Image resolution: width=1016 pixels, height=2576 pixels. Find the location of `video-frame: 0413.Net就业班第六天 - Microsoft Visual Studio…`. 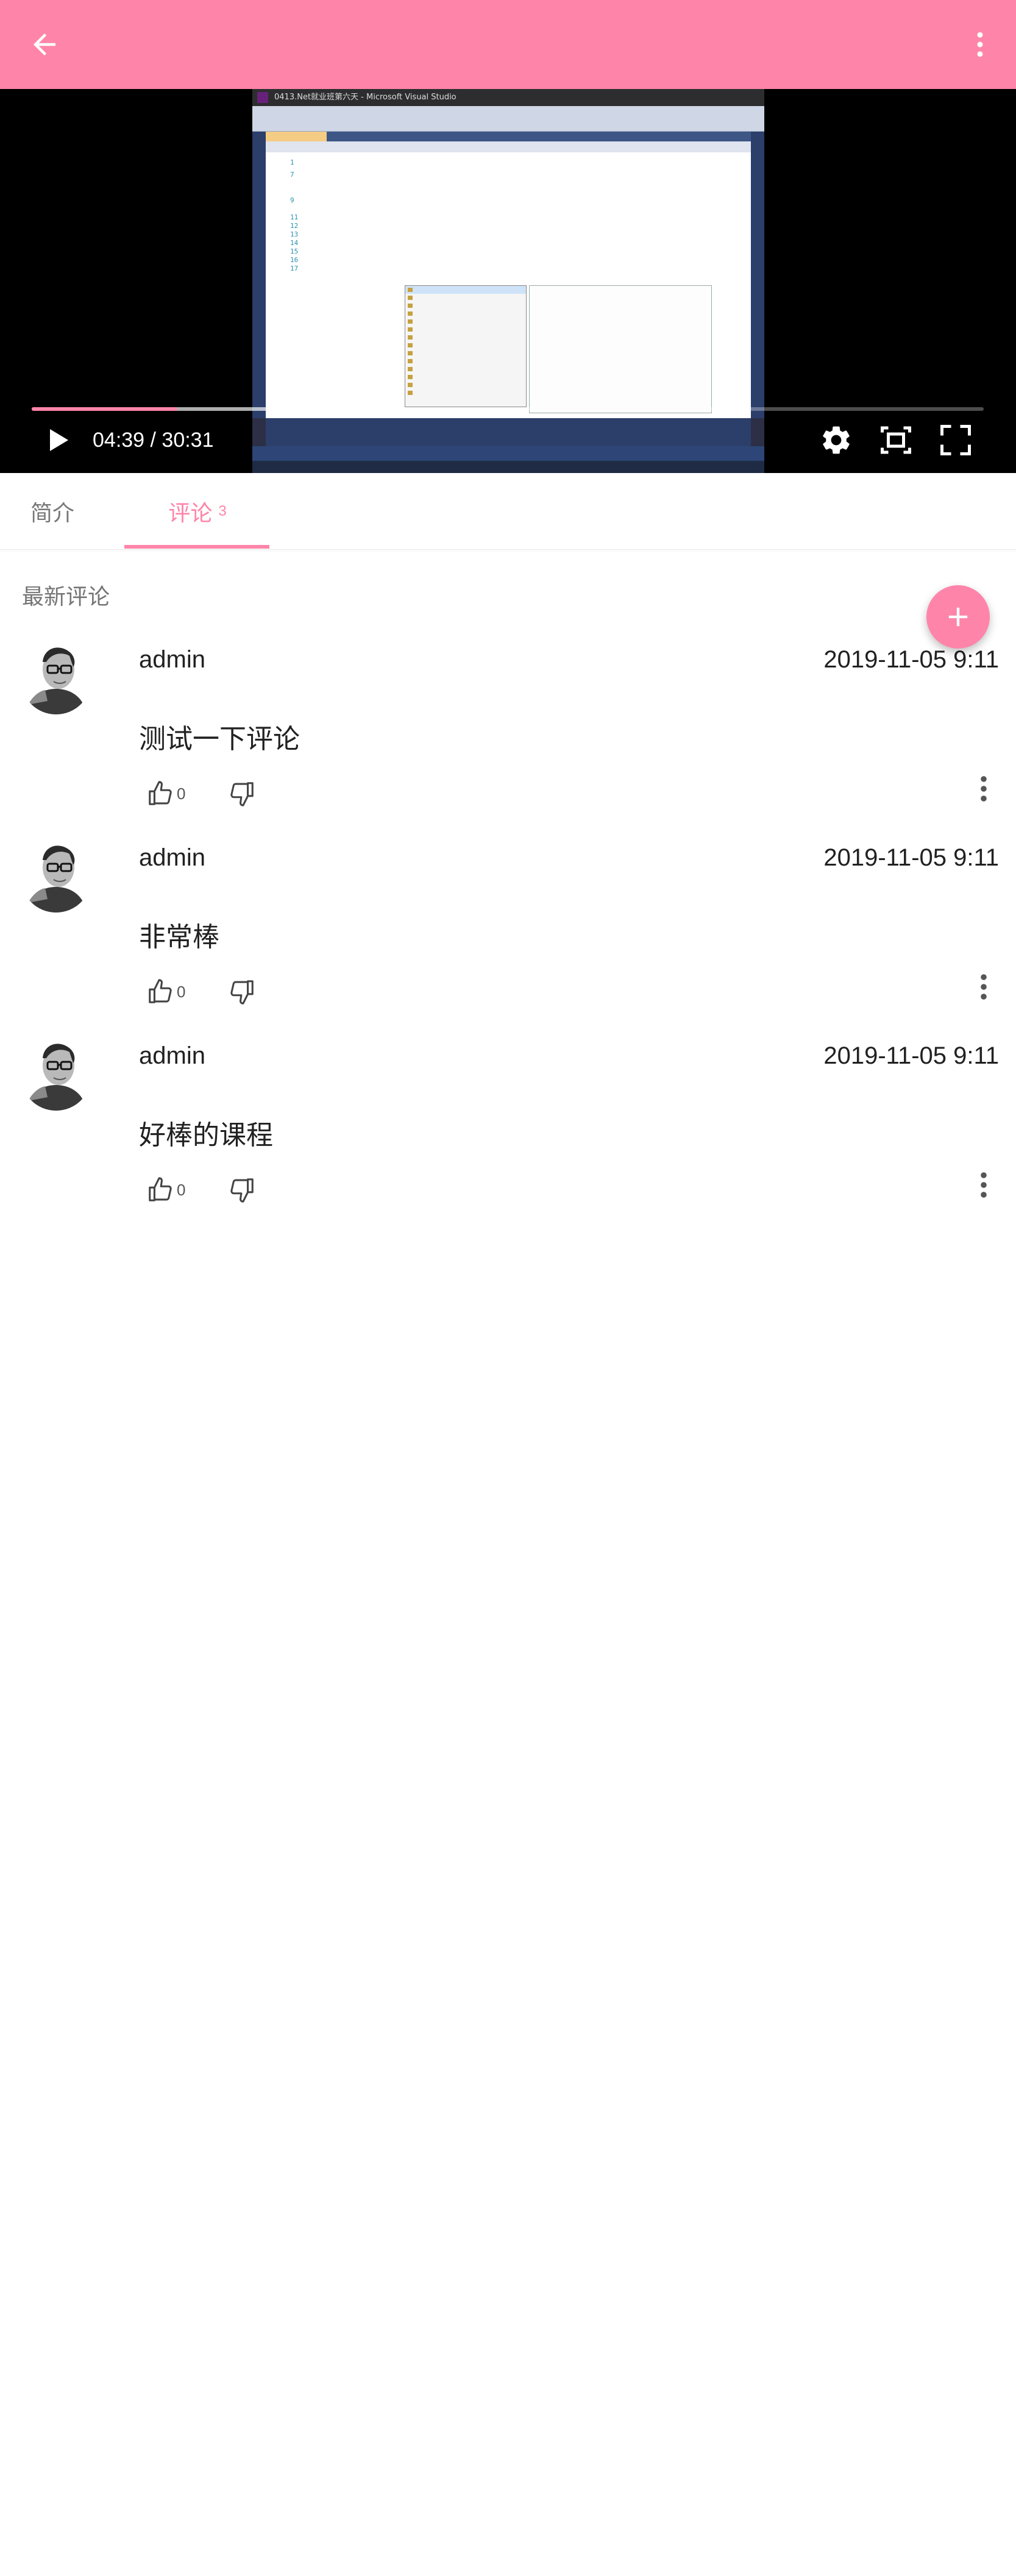

video-frame: 0413.Net就业班第六天 - Microsoft Visual Studio… is located at coordinates (508, 281).